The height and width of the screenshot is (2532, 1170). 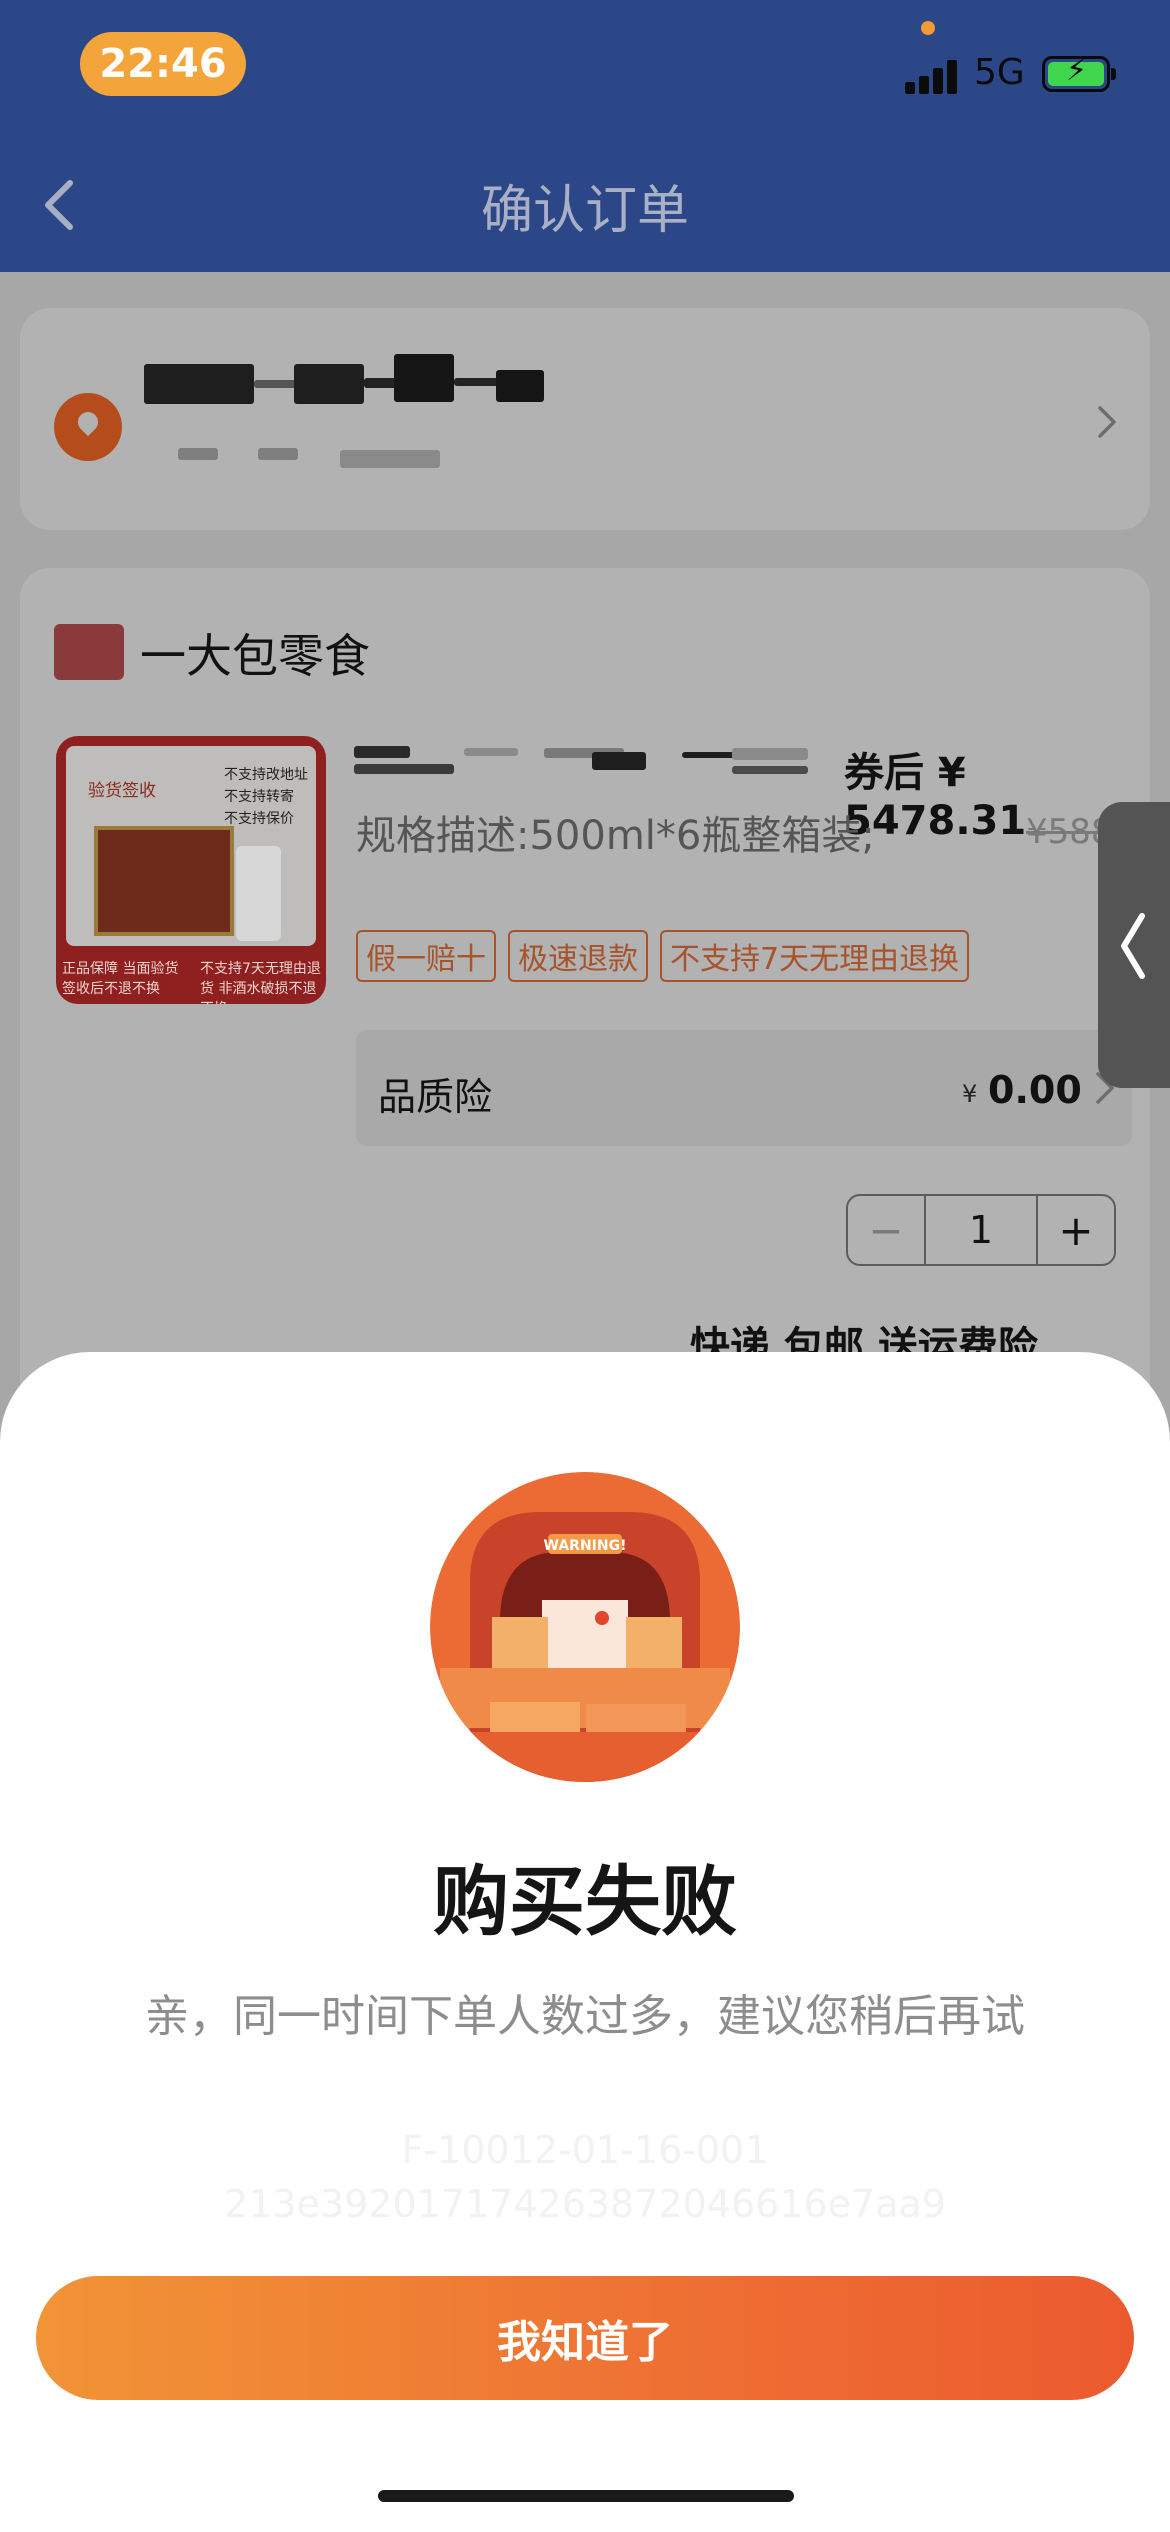 I want to click on quantity-value: 1, so click(x=981, y=1230).